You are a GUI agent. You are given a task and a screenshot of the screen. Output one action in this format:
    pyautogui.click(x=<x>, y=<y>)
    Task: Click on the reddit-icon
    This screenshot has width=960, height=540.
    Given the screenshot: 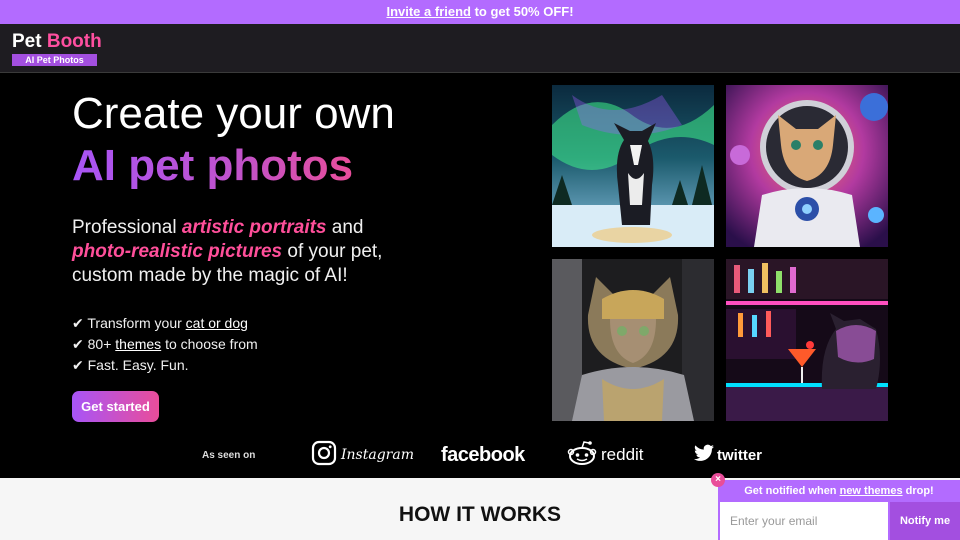 What is the action you would take?
    pyautogui.click(x=582, y=455)
    